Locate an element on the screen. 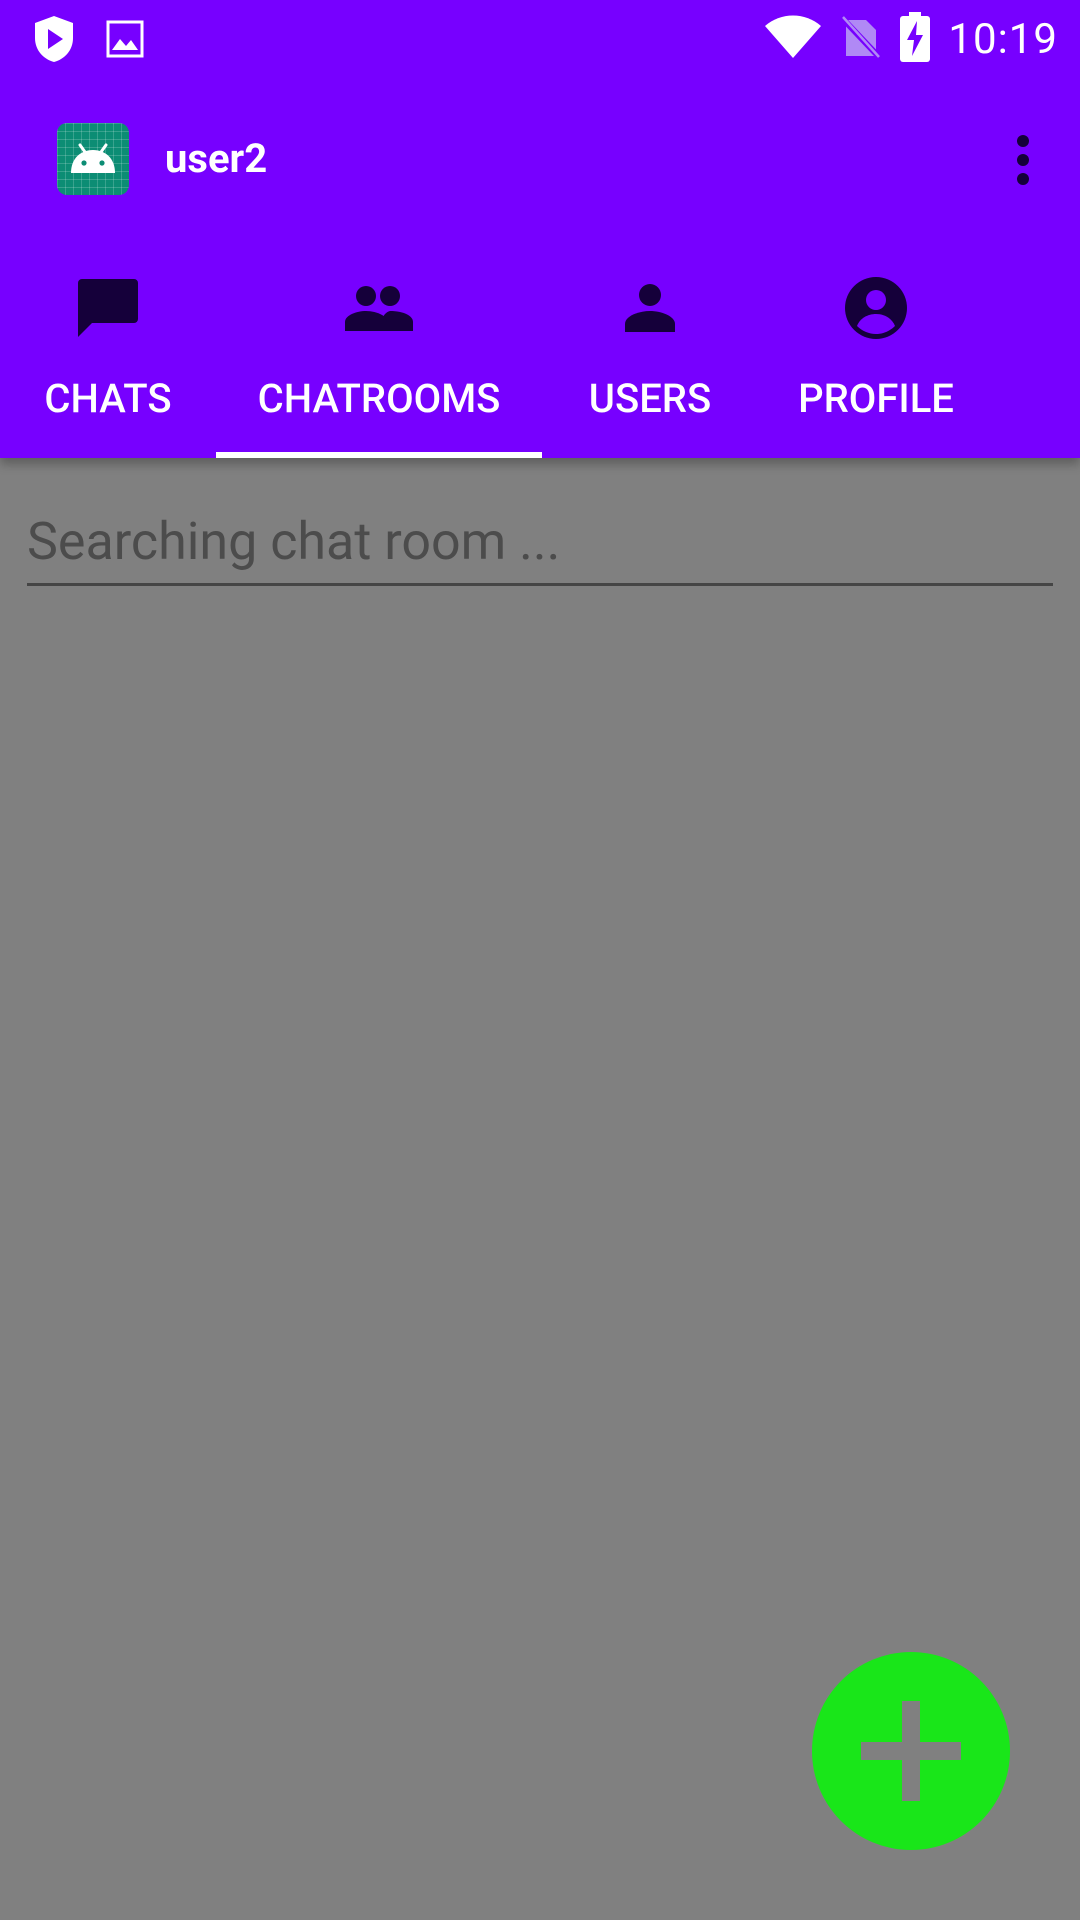 The image size is (1080, 1920). image-notification-icon is located at coordinates (125, 39).